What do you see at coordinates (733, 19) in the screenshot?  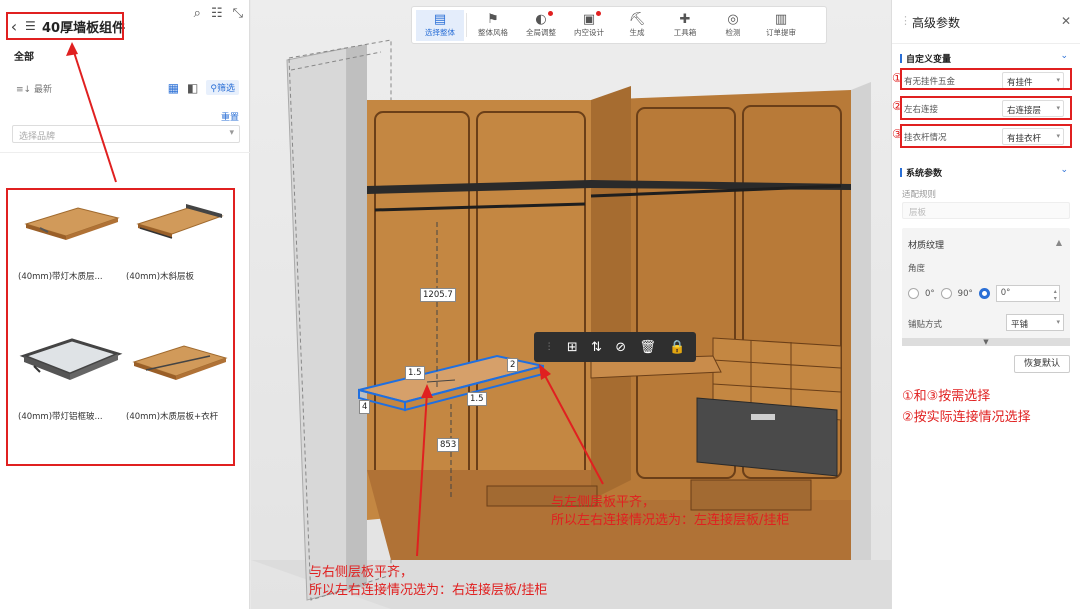 I see `detect-icon: ◎` at bounding box center [733, 19].